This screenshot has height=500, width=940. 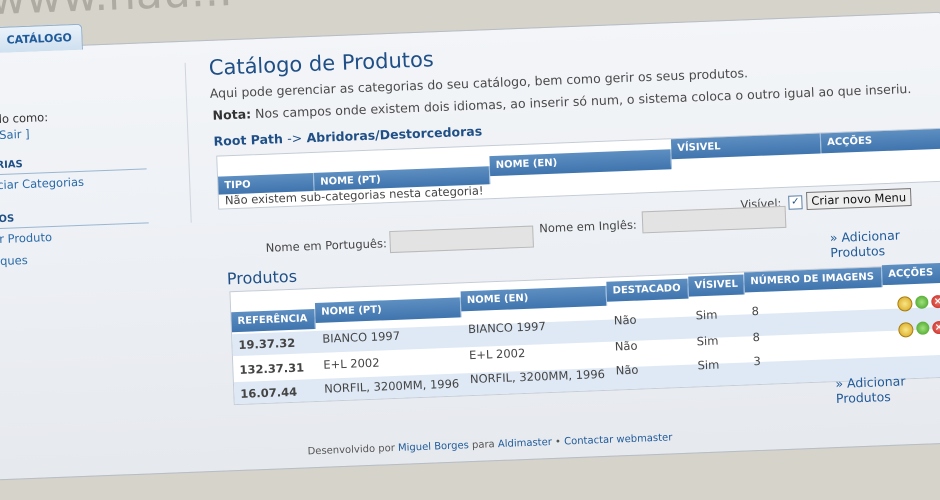 I want to click on cell-nome-en: BIANCO 1997, so click(x=507, y=328).